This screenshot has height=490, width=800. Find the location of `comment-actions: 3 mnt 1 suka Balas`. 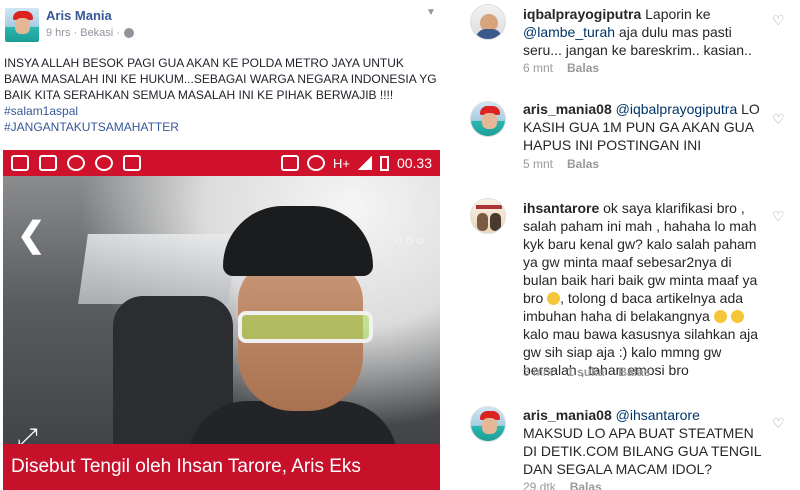

comment-actions: 3 mnt 1 suka Balas is located at coordinates (586, 372).